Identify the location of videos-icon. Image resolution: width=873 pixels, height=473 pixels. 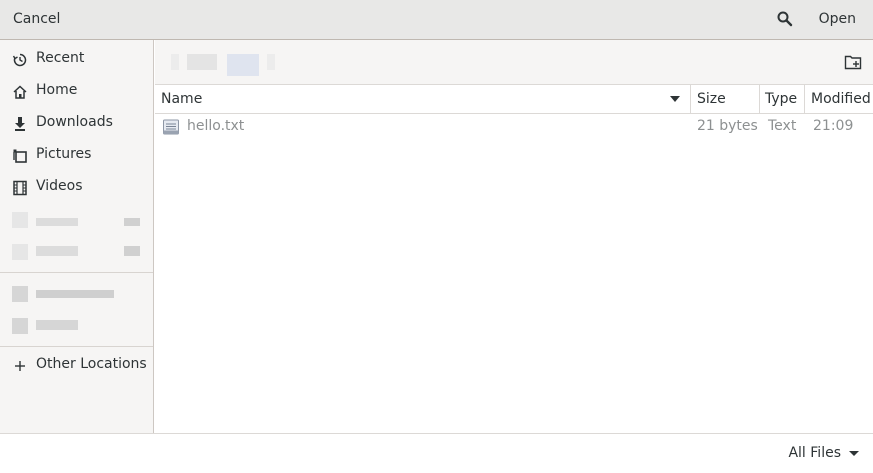
(20, 188).